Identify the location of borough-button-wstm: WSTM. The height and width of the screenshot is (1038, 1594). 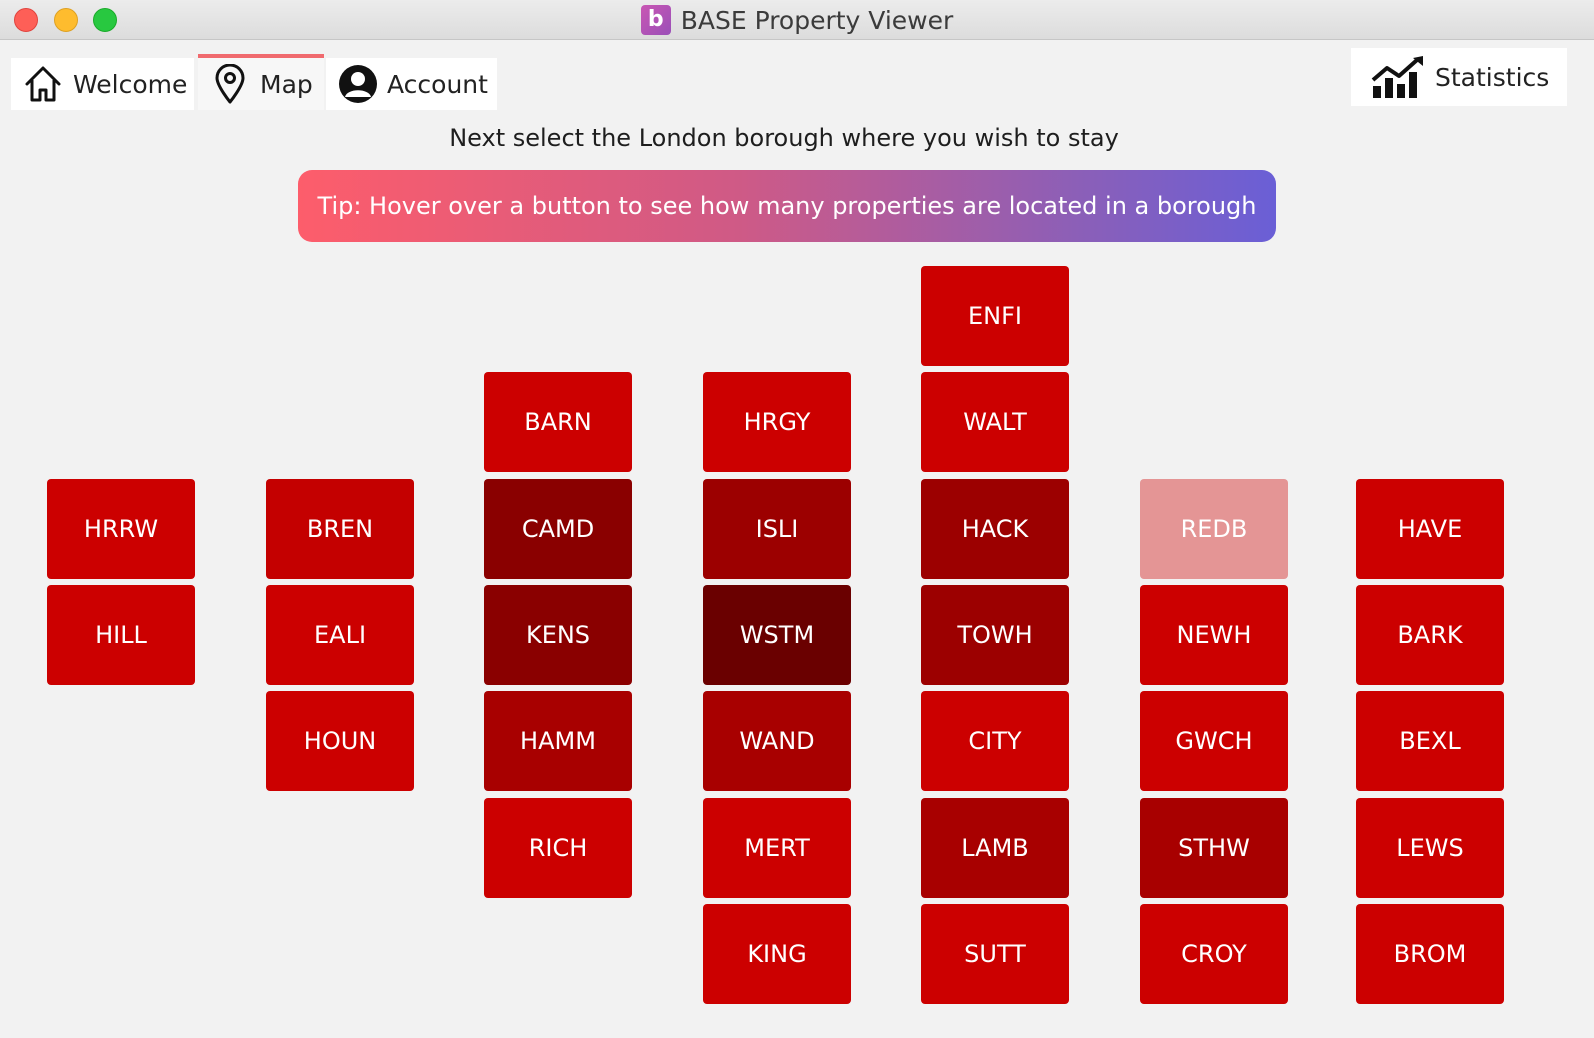
(777, 635).